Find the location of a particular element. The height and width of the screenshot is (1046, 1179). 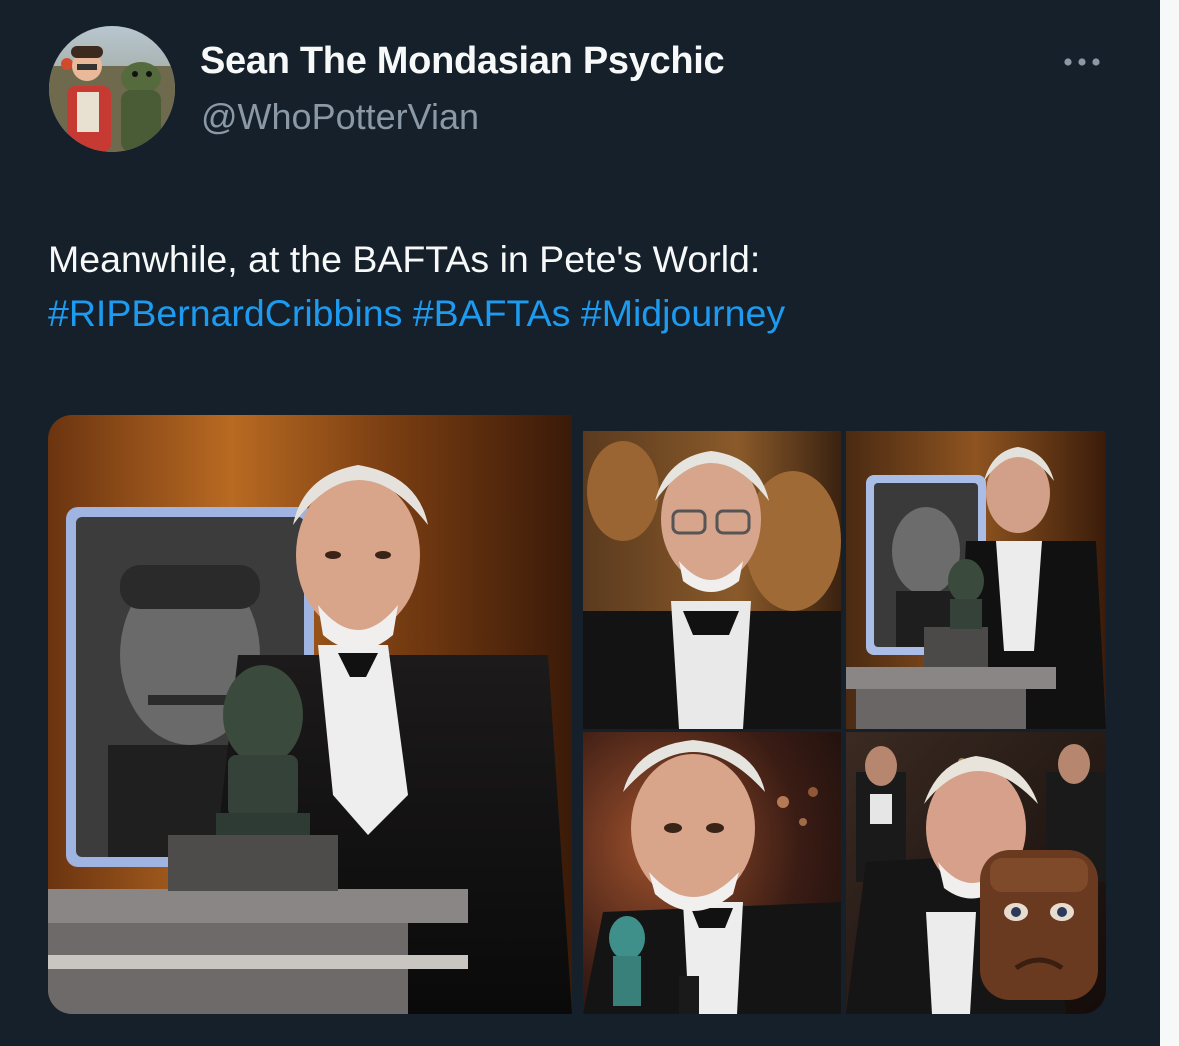

media-image-bottom-left is located at coordinates (712, 873).